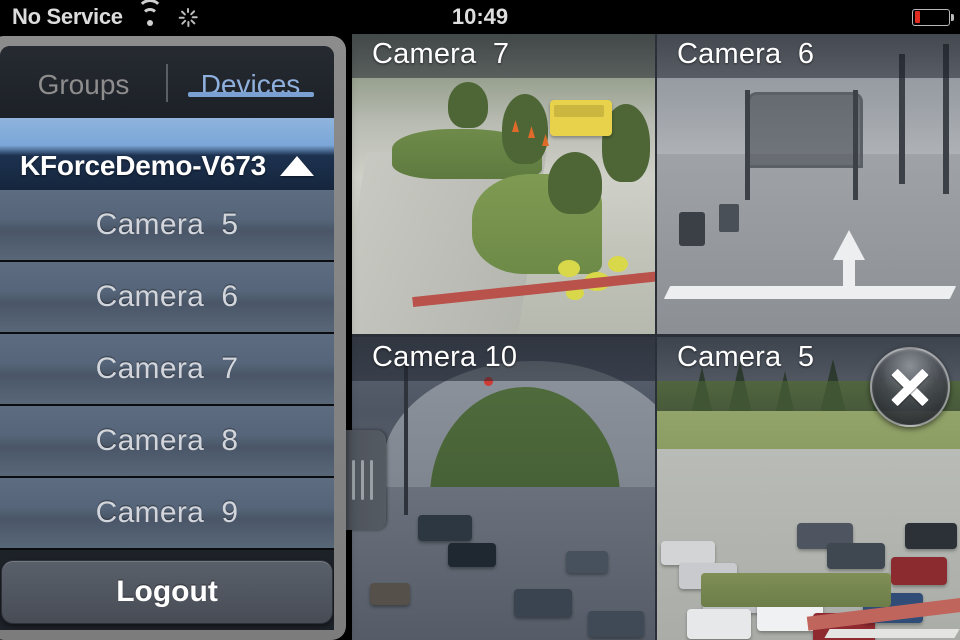 This screenshot has width=960, height=640. I want to click on video-cell-bottom-right: Camera 5, so click(808, 488).